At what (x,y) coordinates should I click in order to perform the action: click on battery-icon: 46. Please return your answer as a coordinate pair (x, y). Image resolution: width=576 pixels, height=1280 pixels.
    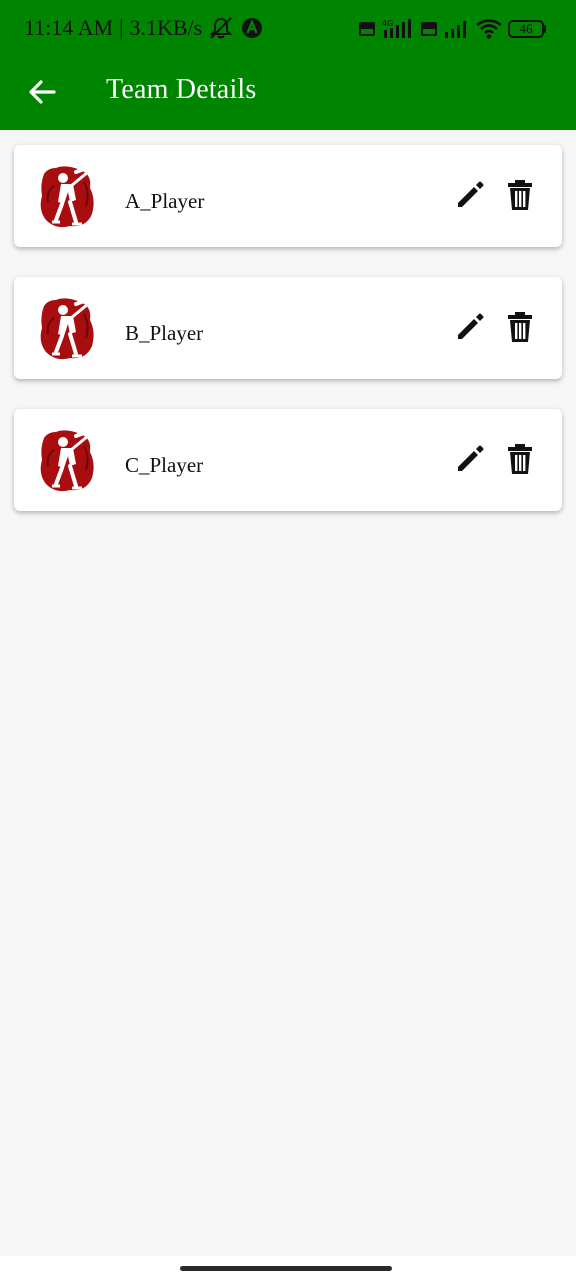
    Looking at the image, I should click on (527, 29).